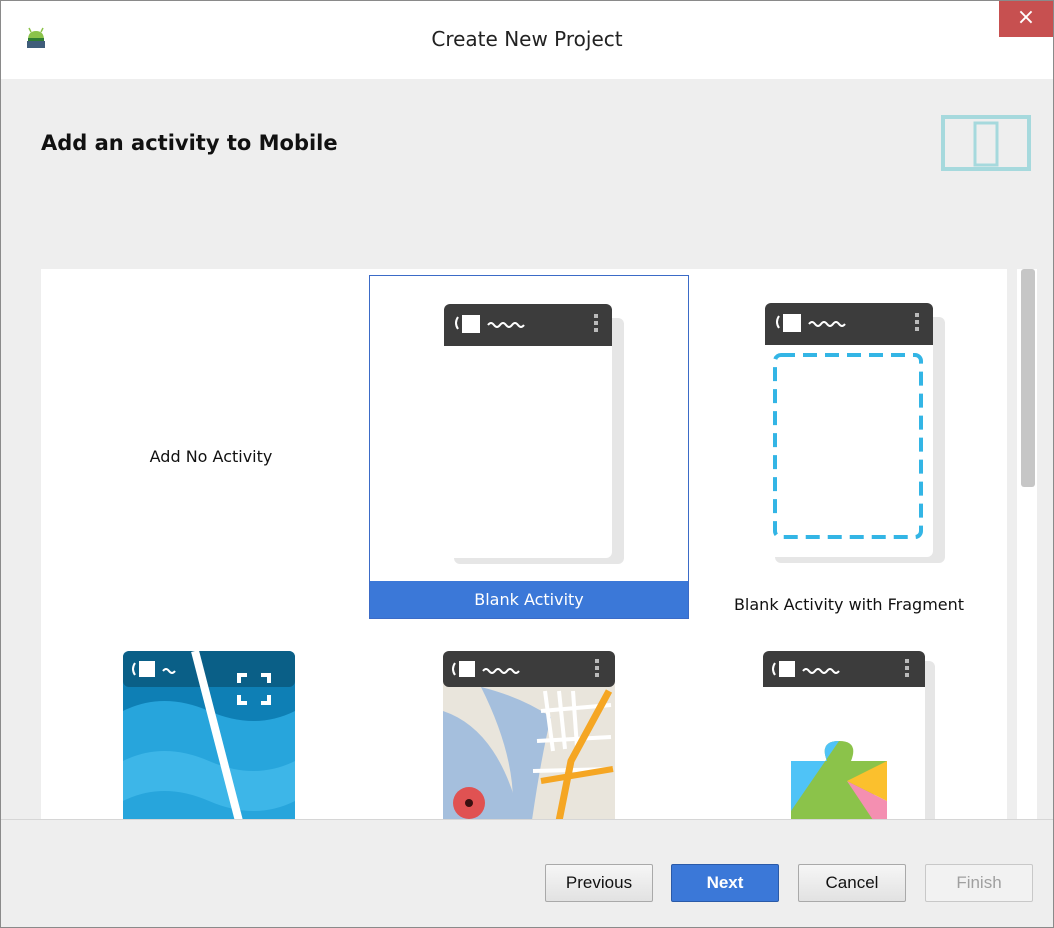 Image resolution: width=1054 pixels, height=928 pixels. What do you see at coordinates (529, 599) in the screenshot?
I see `activity-label: Blank Activity` at bounding box center [529, 599].